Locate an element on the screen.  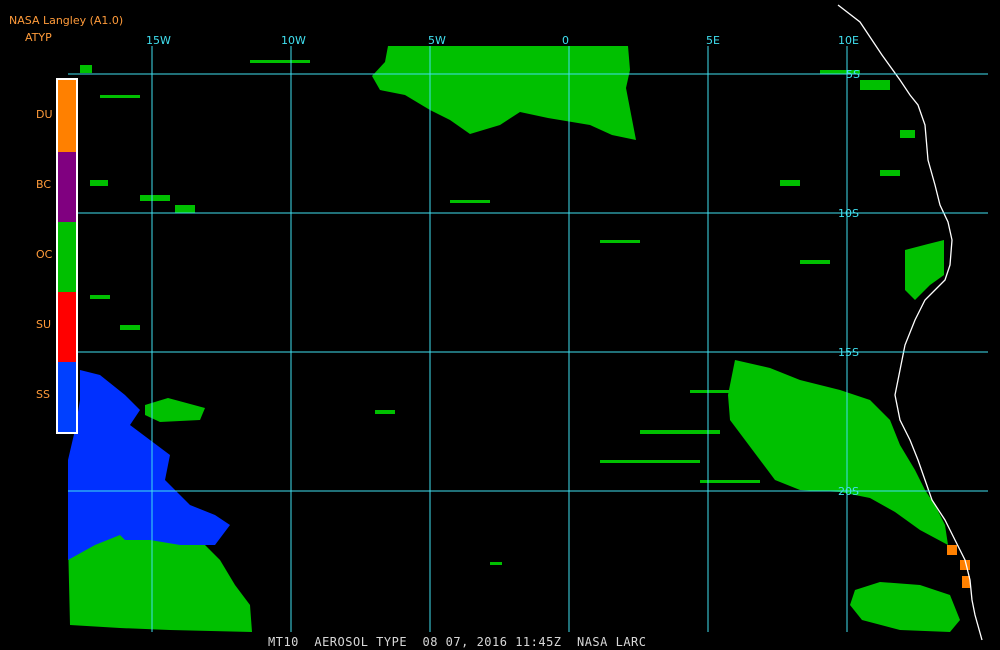
lat-label: 5S is located at coordinates (853, 74).